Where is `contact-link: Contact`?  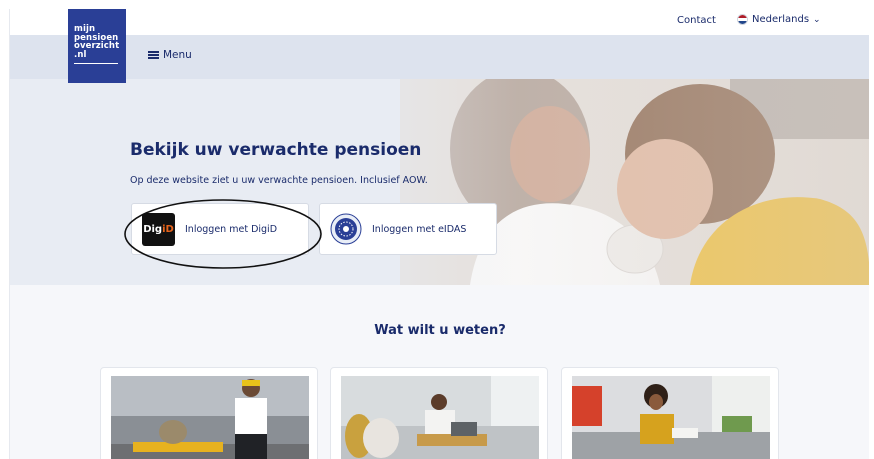
contact-link: Contact is located at coordinates (696, 20).